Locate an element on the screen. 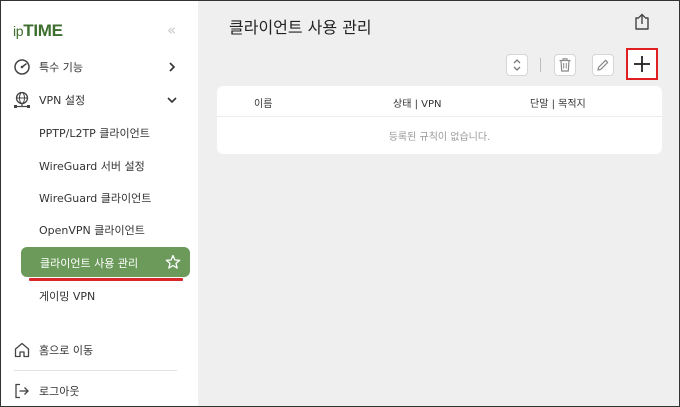 The height and width of the screenshot is (407, 680). page-title: 클라이언트 사용 관리 is located at coordinates (300, 27).